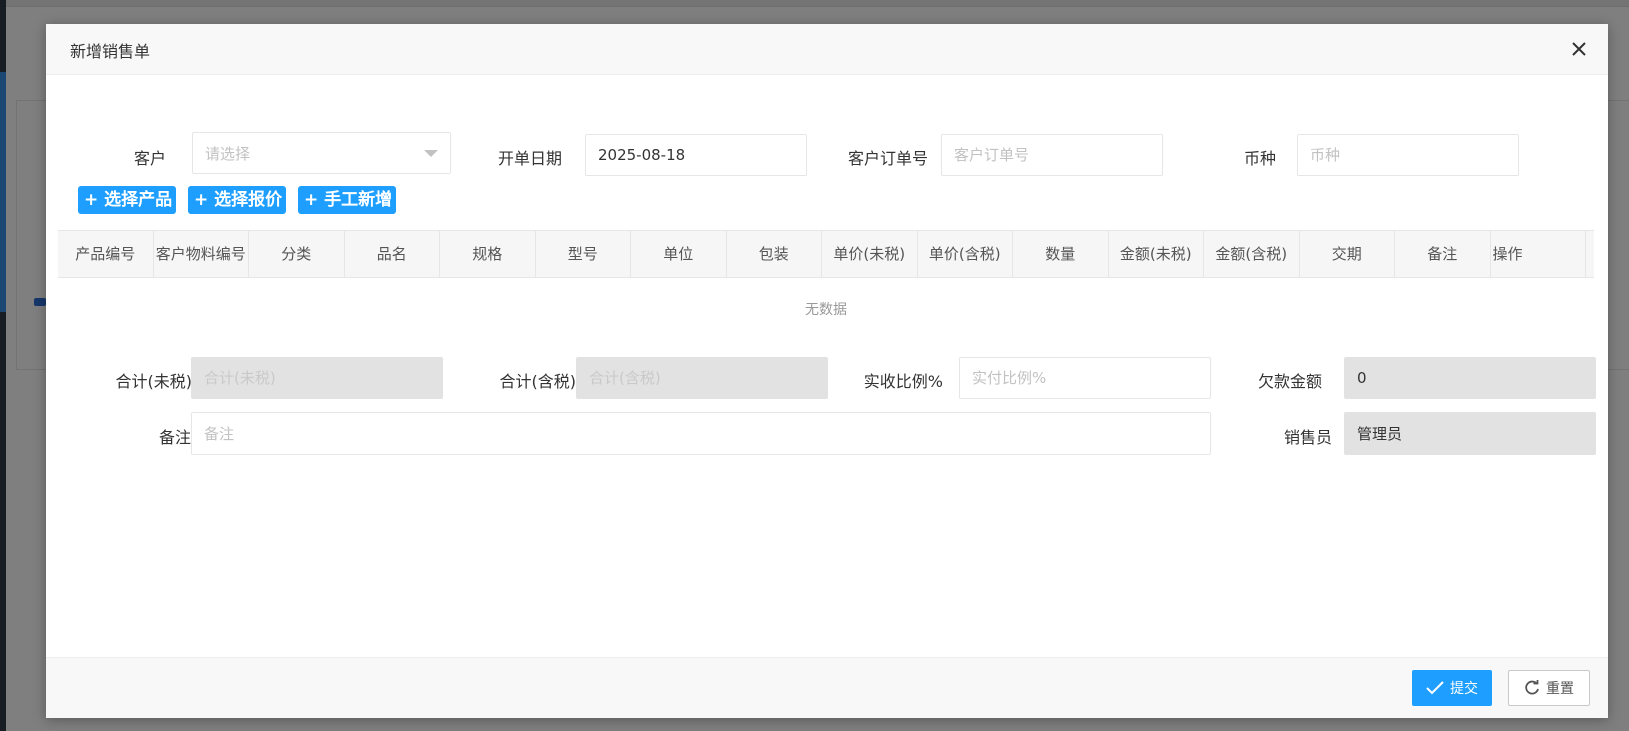  Describe the element at coordinates (887, 158) in the screenshot. I see `customer-po-label: 客户订单号` at that location.